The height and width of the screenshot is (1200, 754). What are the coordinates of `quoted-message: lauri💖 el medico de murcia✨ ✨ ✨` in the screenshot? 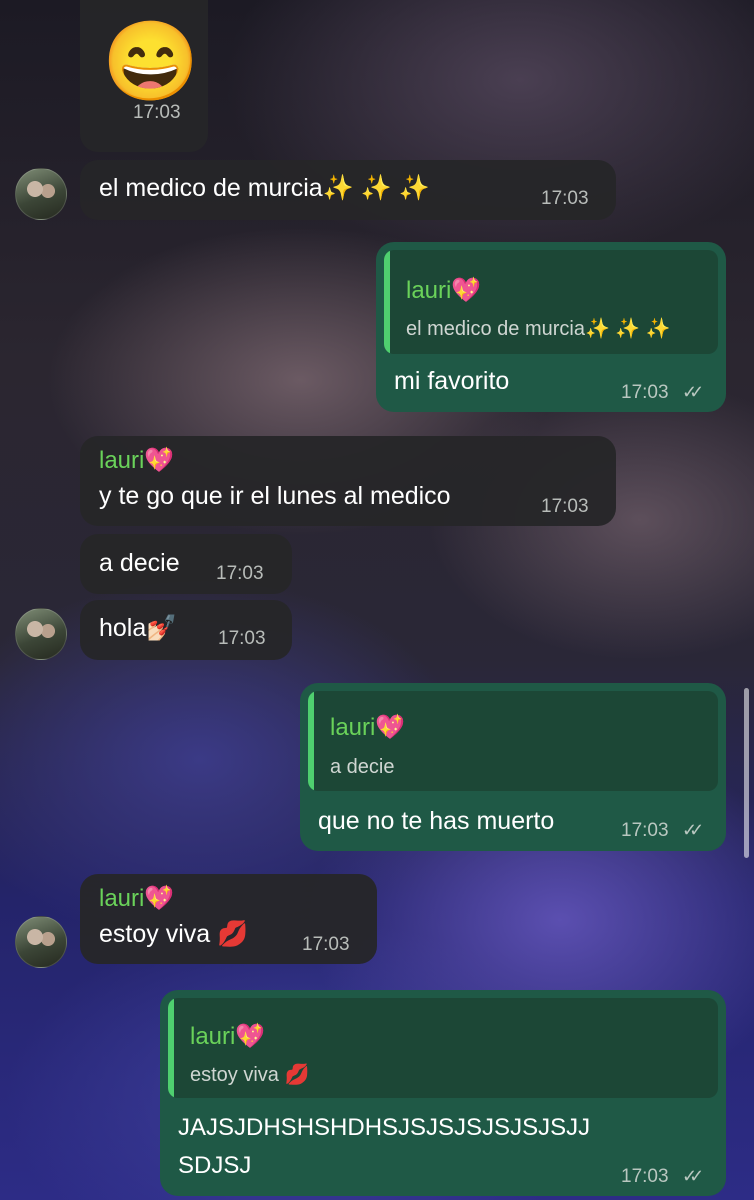 It's located at (551, 302).